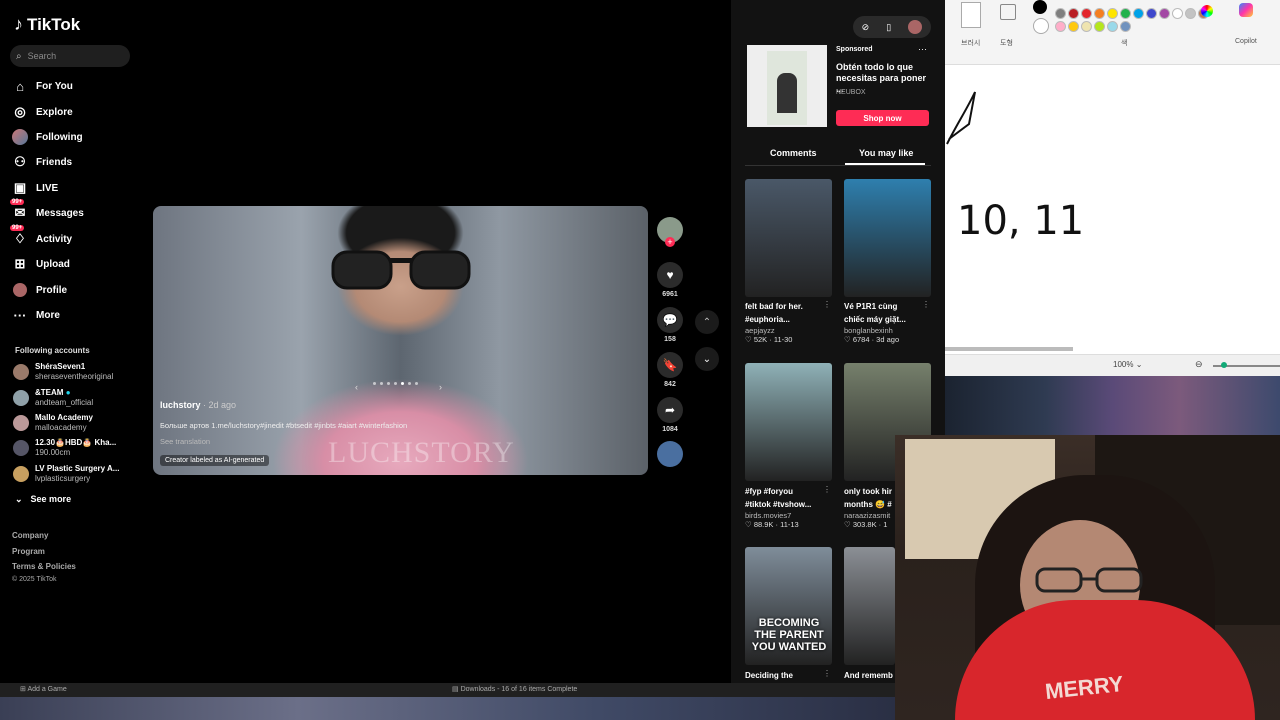  What do you see at coordinates (783, 339) in the screenshot?
I see `card-date: 11-30` at bounding box center [783, 339].